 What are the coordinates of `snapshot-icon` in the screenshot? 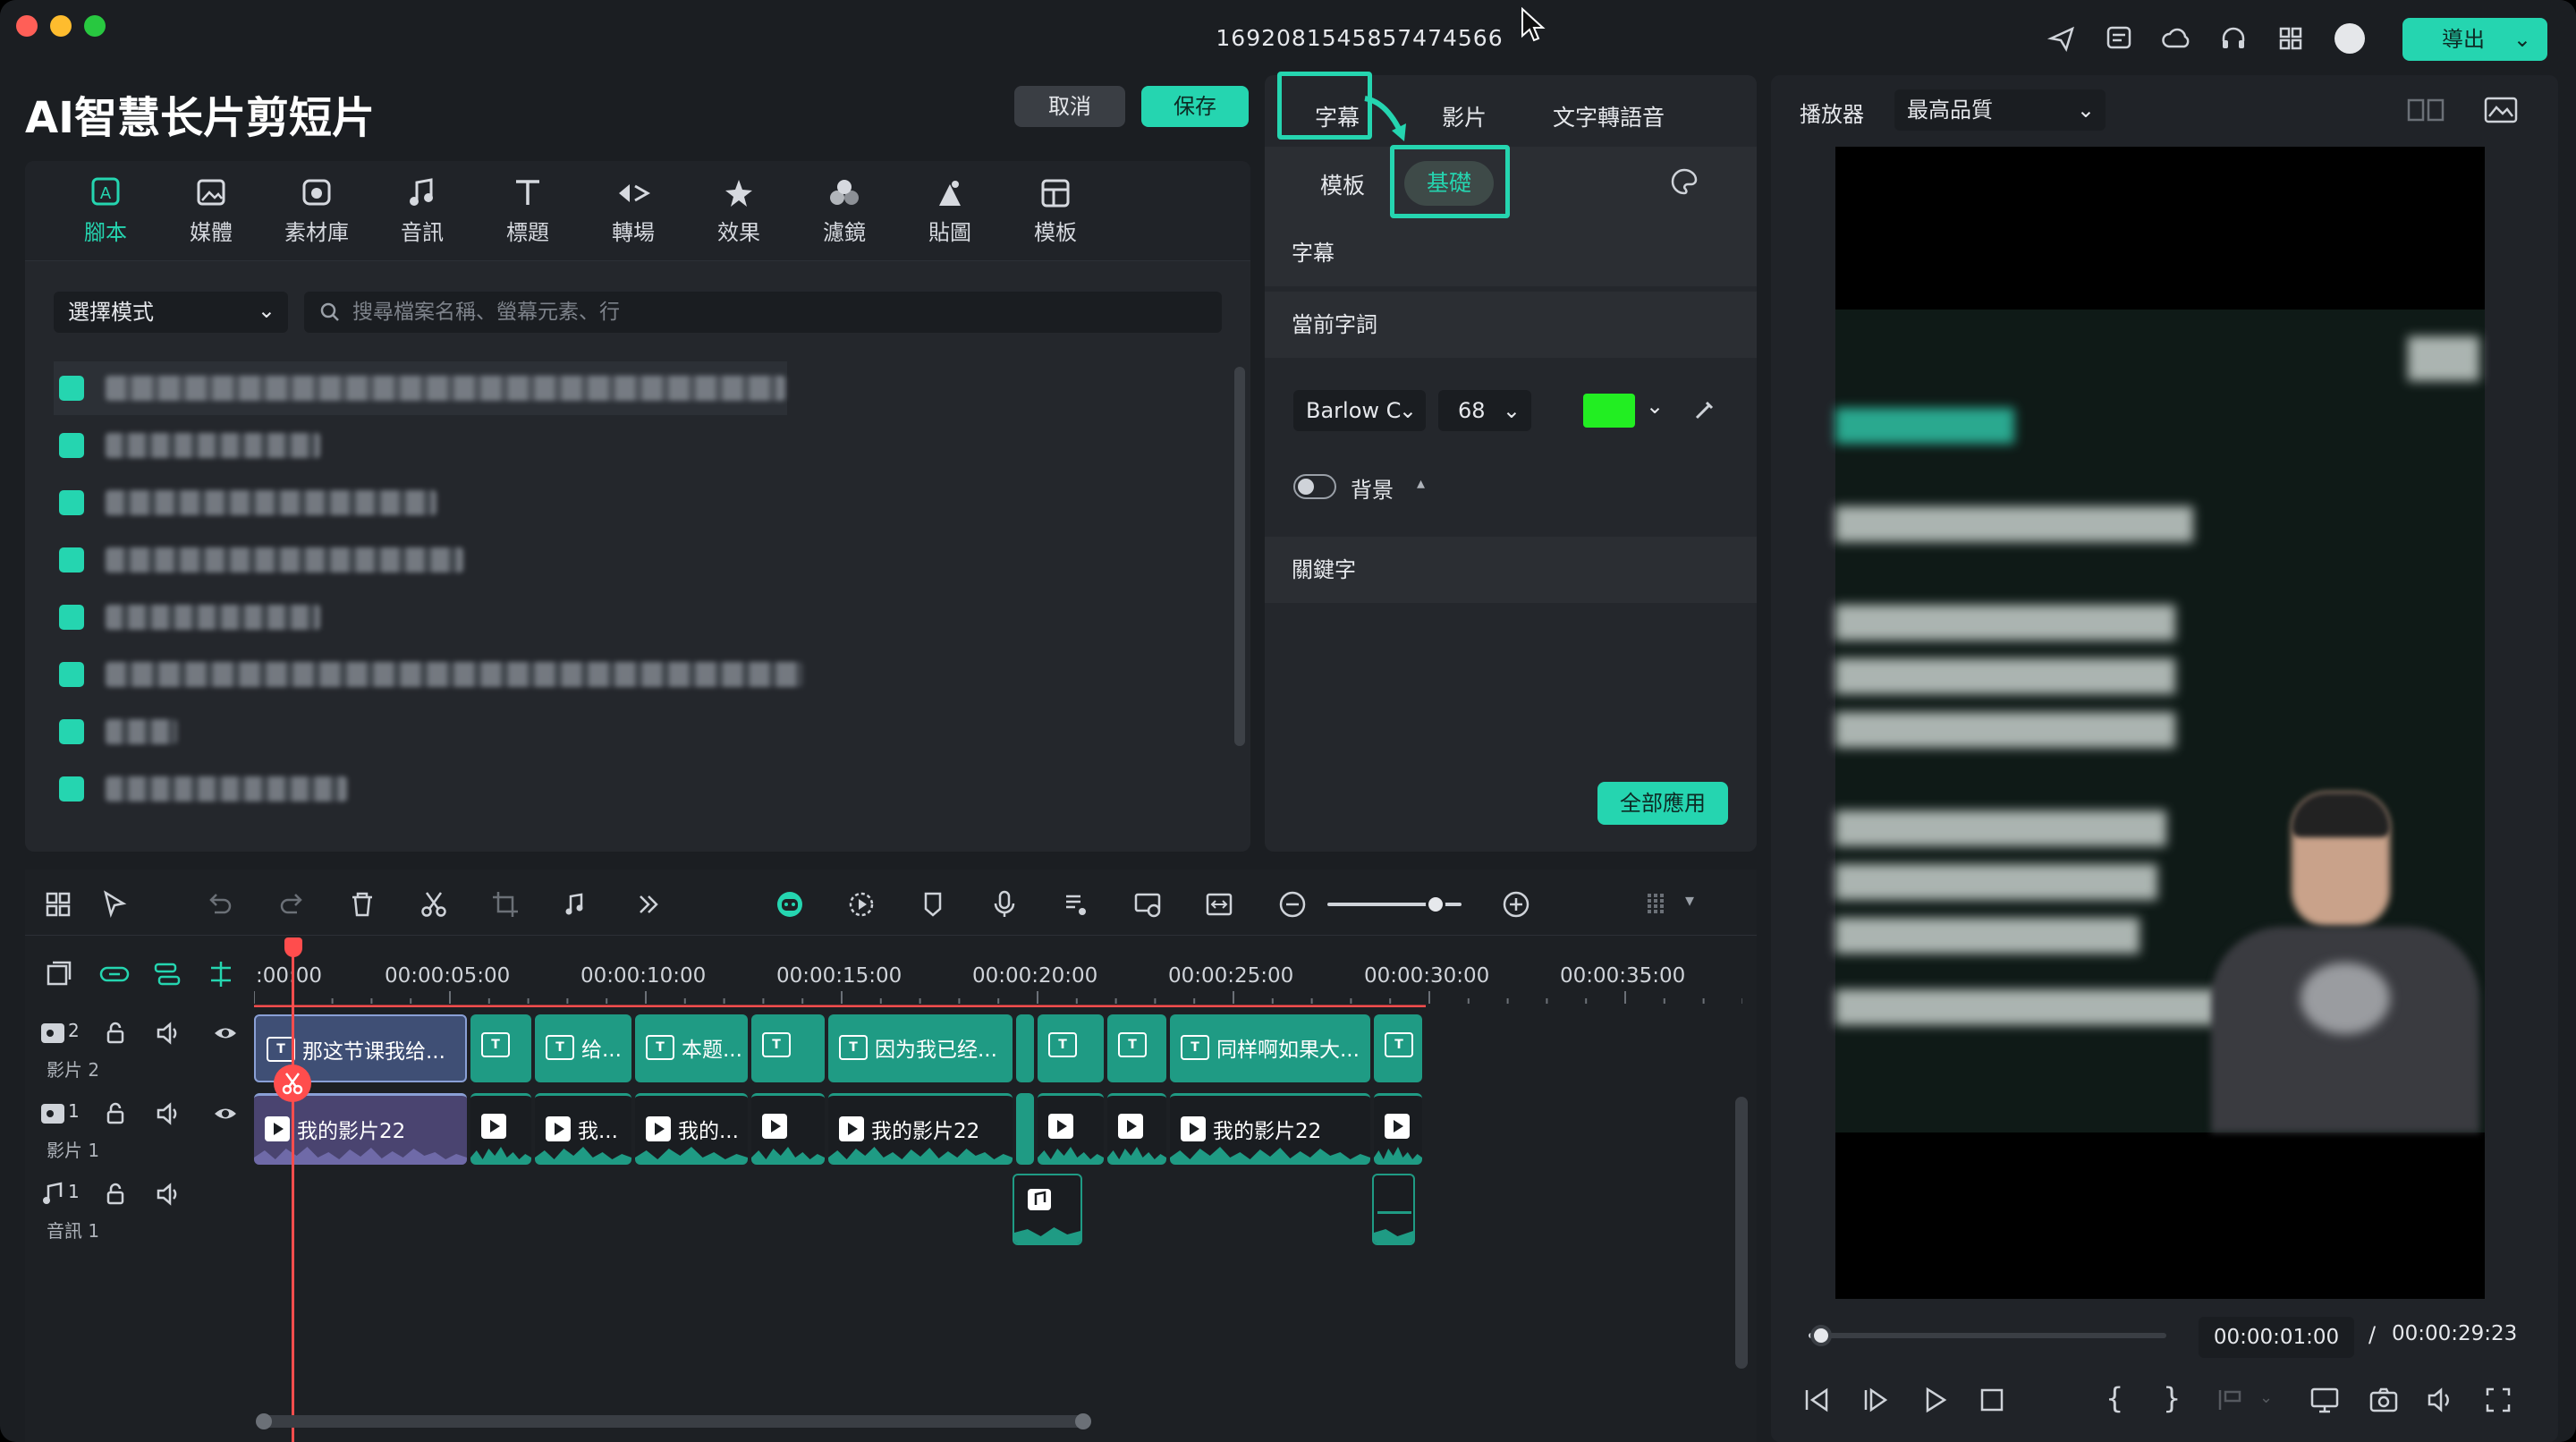 It's located at (2383, 1400).